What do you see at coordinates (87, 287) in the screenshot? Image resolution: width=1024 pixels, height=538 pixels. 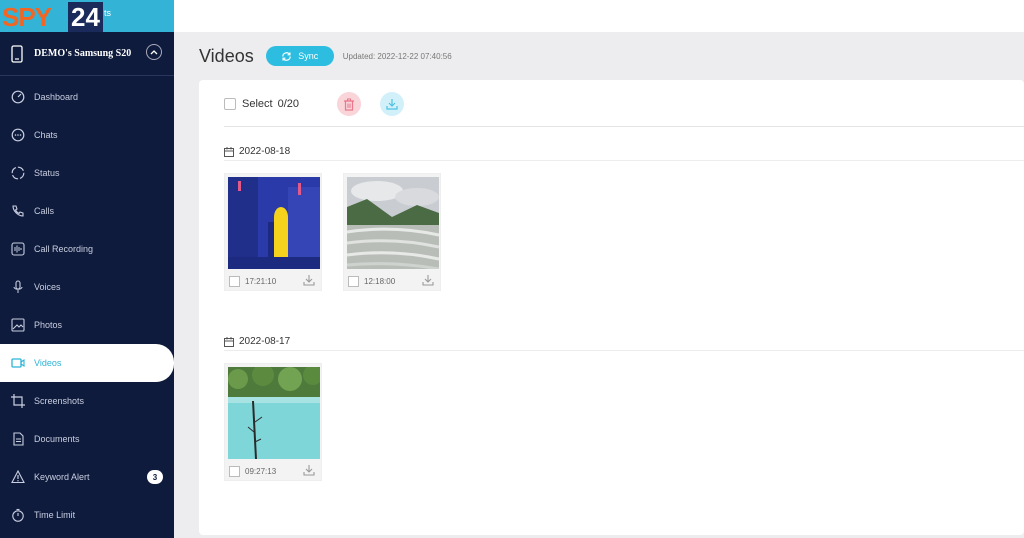 I see `sidebar-item-voices: Voices` at bounding box center [87, 287].